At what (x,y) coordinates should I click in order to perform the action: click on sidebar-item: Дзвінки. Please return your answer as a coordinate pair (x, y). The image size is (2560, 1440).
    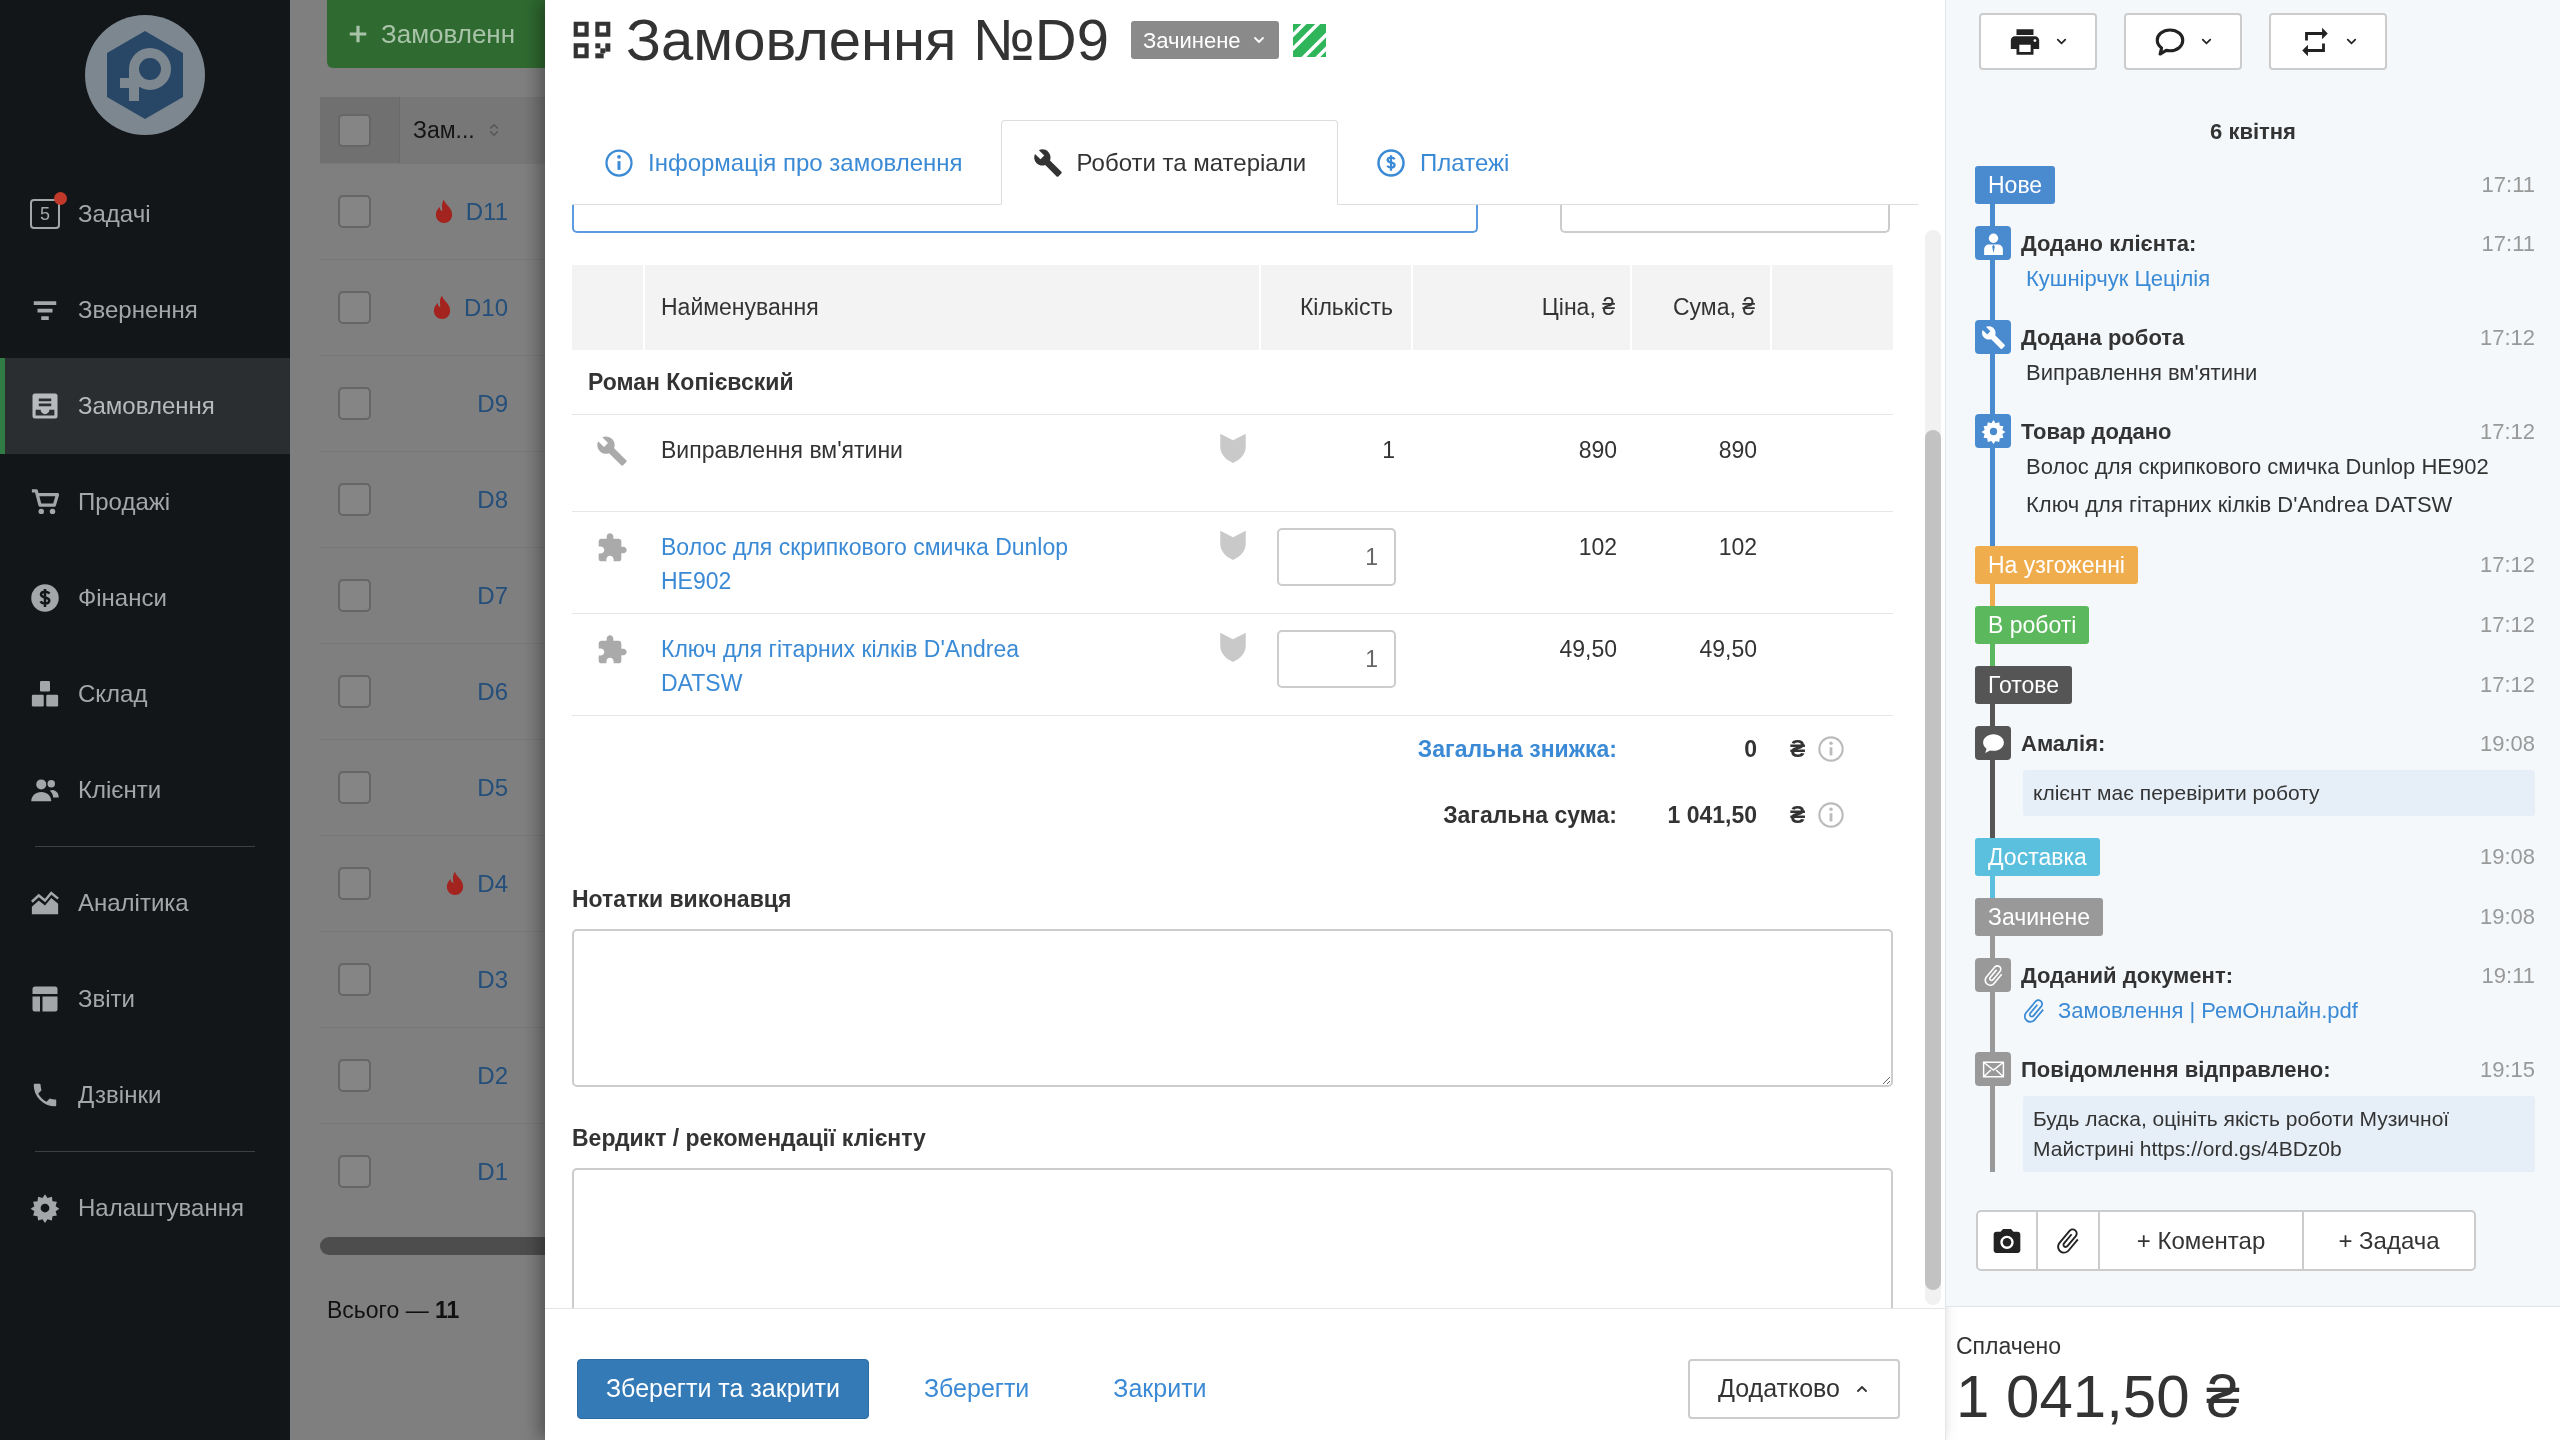
    Looking at the image, I should click on (145, 1095).